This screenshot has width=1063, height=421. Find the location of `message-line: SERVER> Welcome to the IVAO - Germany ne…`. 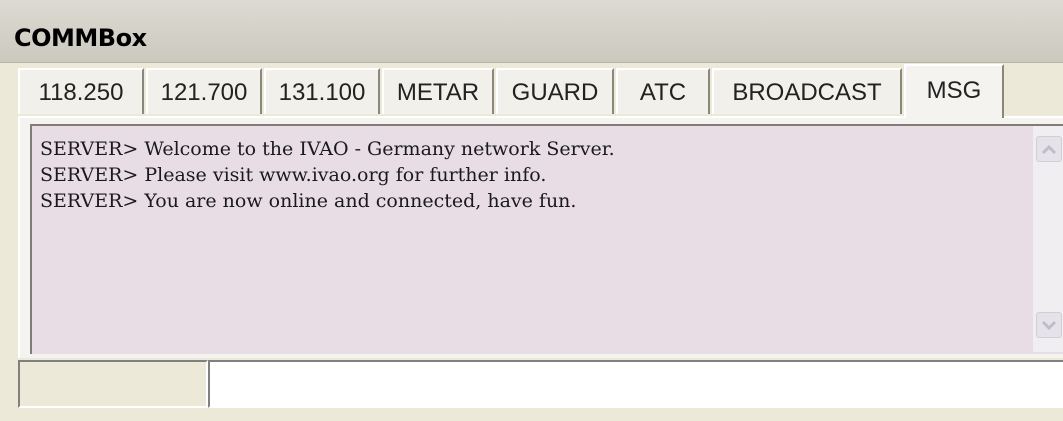

message-line: SERVER> Welcome to the IVAO - Germany ne… is located at coordinates (327, 149).